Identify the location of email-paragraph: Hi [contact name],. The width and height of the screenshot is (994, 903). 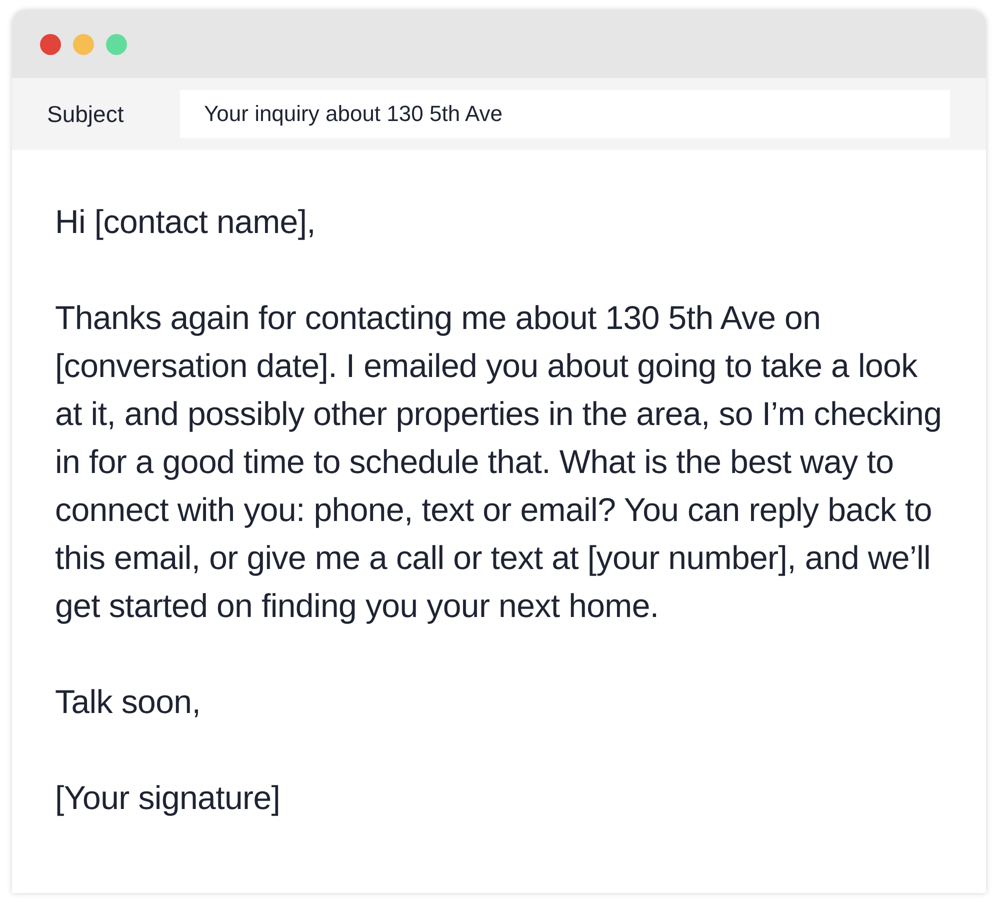
(186, 222).